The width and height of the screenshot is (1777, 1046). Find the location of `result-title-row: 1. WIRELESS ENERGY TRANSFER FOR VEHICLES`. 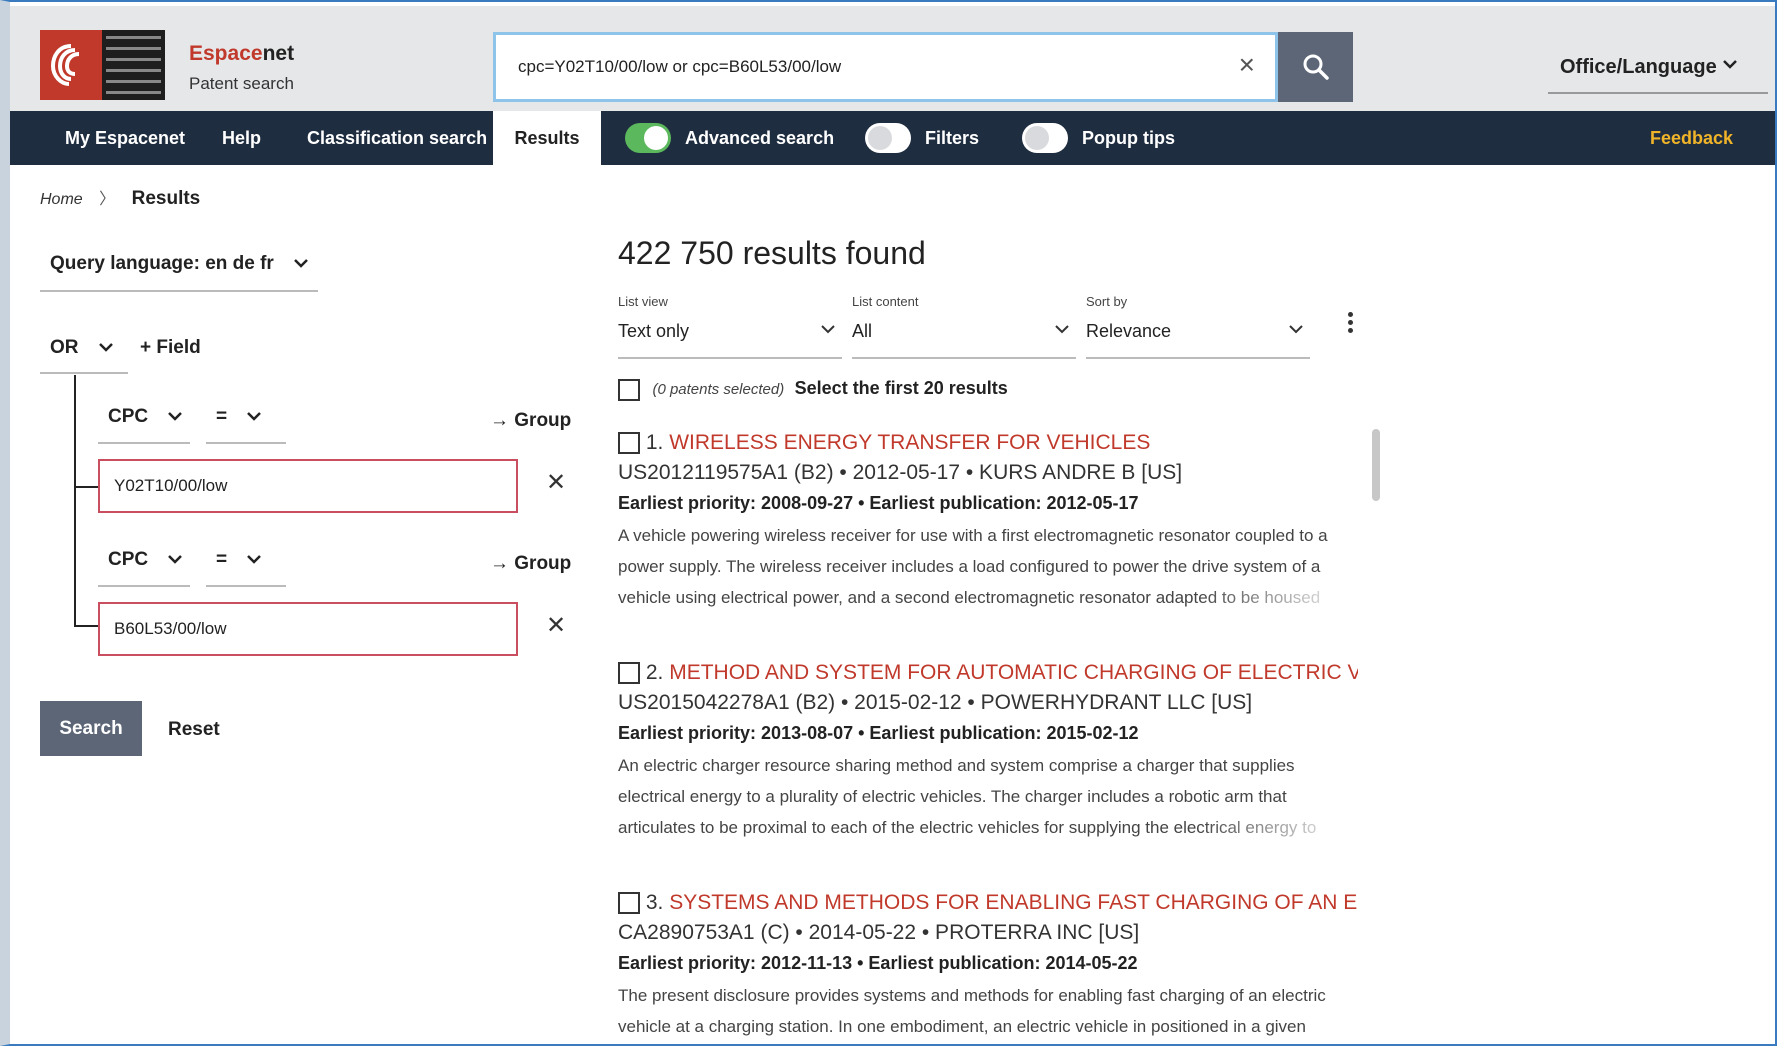

result-title-row: 1. WIRELESS ENERGY TRANSFER FOR VEHICLES is located at coordinates (988, 443).